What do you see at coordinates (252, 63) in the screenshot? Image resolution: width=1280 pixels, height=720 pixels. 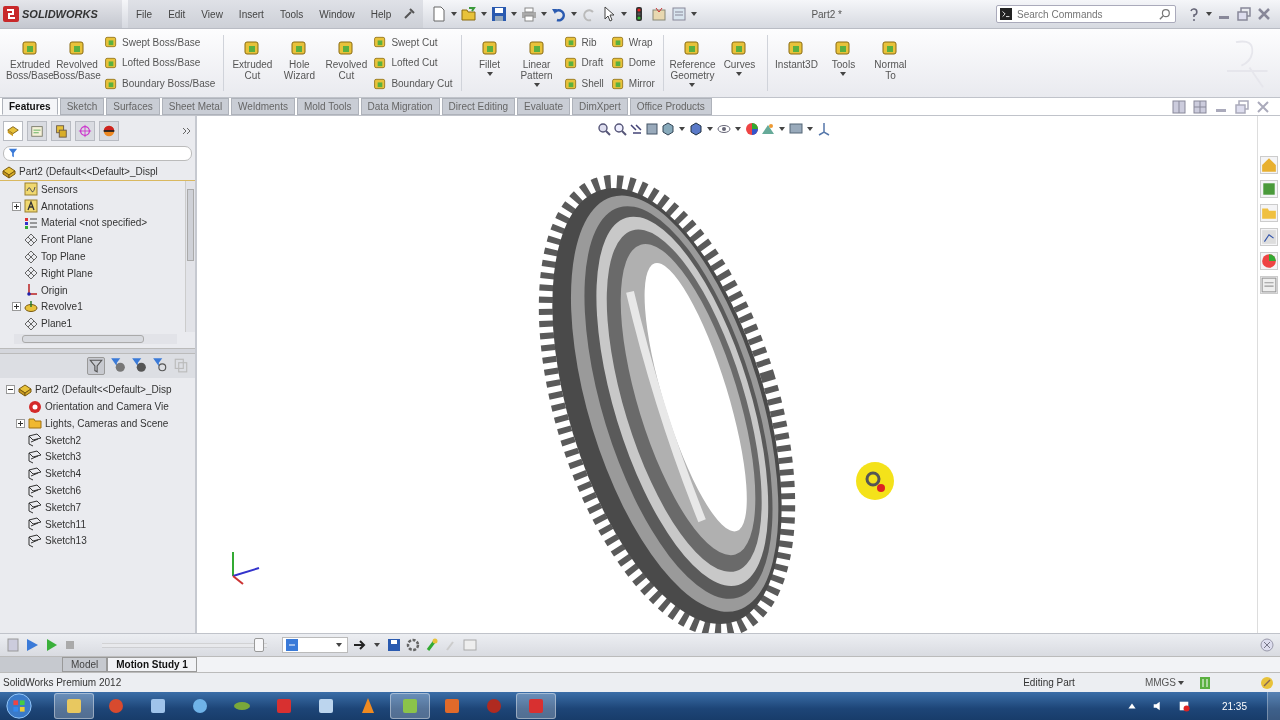 I see `ribbon-command: Extruded Cut` at bounding box center [252, 63].